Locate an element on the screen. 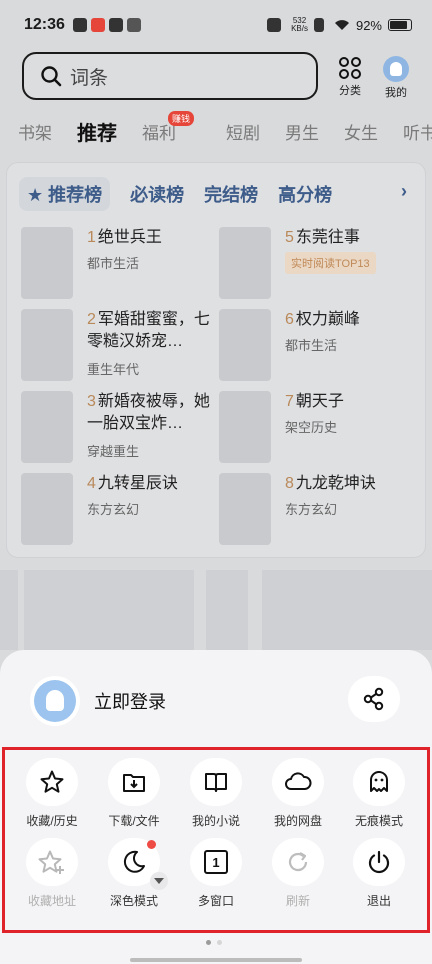 The height and width of the screenshot is (964, 432). book-item: 3 新婚夜被辱，她一胎双宝炸… 穿越重生 is located at coordinates (119, 427).